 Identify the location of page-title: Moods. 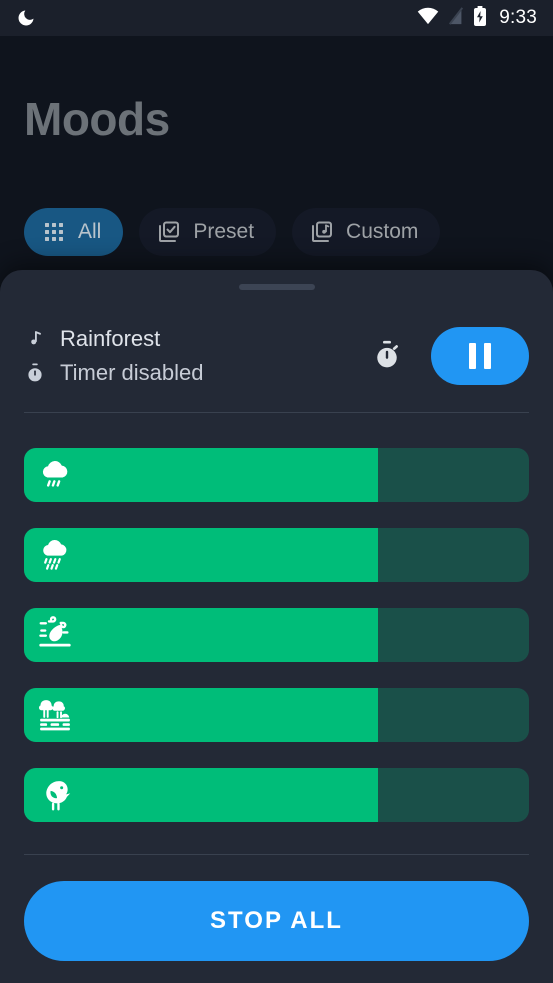
(97, 119).